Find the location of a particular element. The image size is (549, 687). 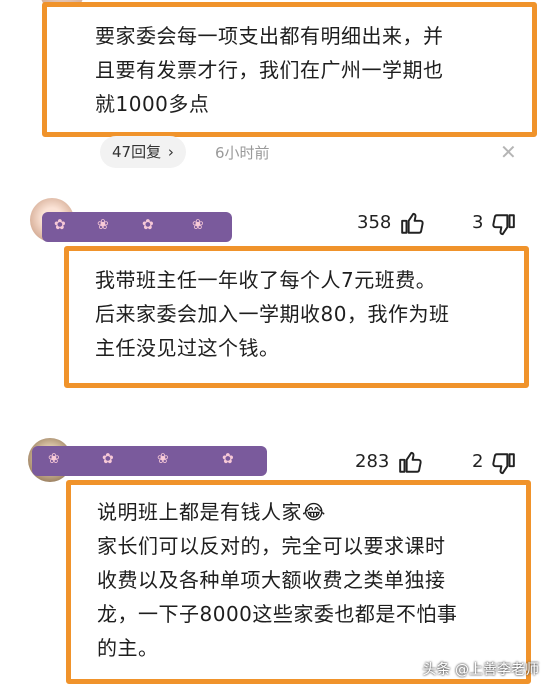

username-mask-3: ❀ ✿ ❀ ✿ is located at coordinates (149, 461).